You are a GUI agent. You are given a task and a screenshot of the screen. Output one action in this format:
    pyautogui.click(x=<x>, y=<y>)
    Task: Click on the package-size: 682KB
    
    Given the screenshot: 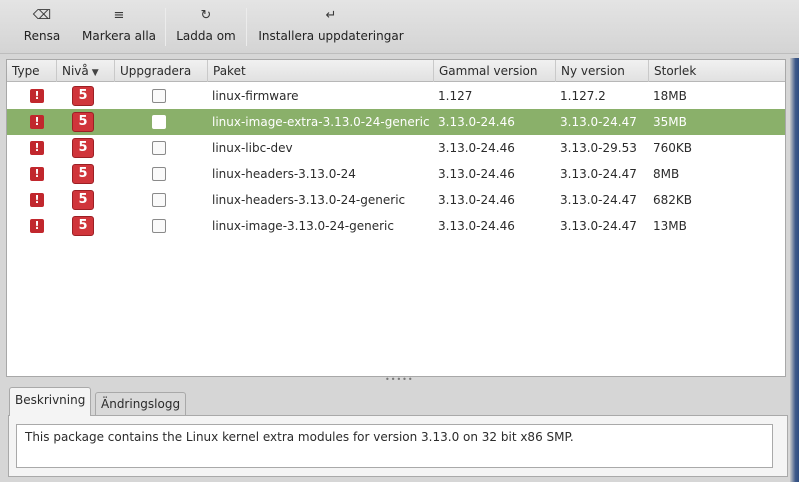 What is the action you would take?
    pyautogui.click(x=673, y=200)
    